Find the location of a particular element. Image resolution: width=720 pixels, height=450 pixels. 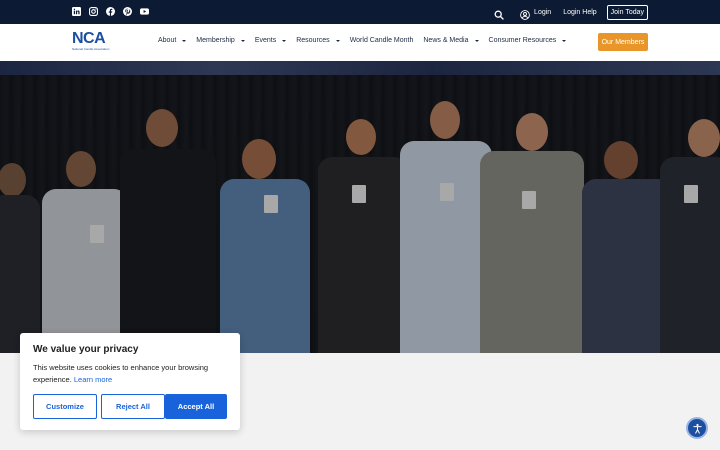

nav-label: World Candle Month is located at coordinates (381, 40).